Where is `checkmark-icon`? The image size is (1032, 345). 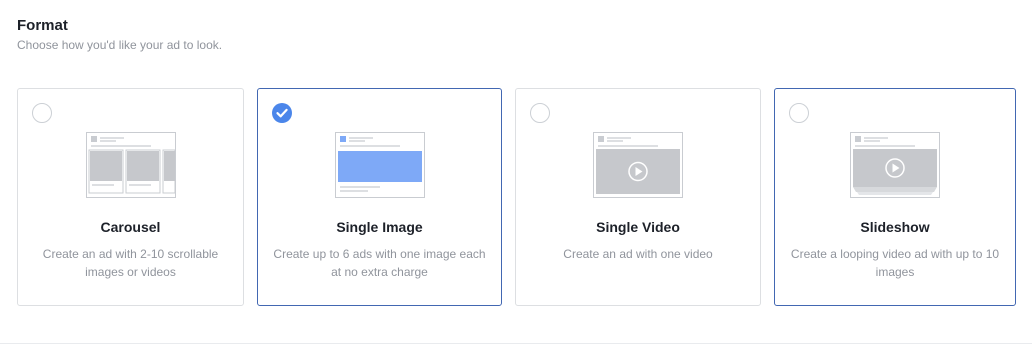
checkmark-icon is located at coordinates (282, 113).